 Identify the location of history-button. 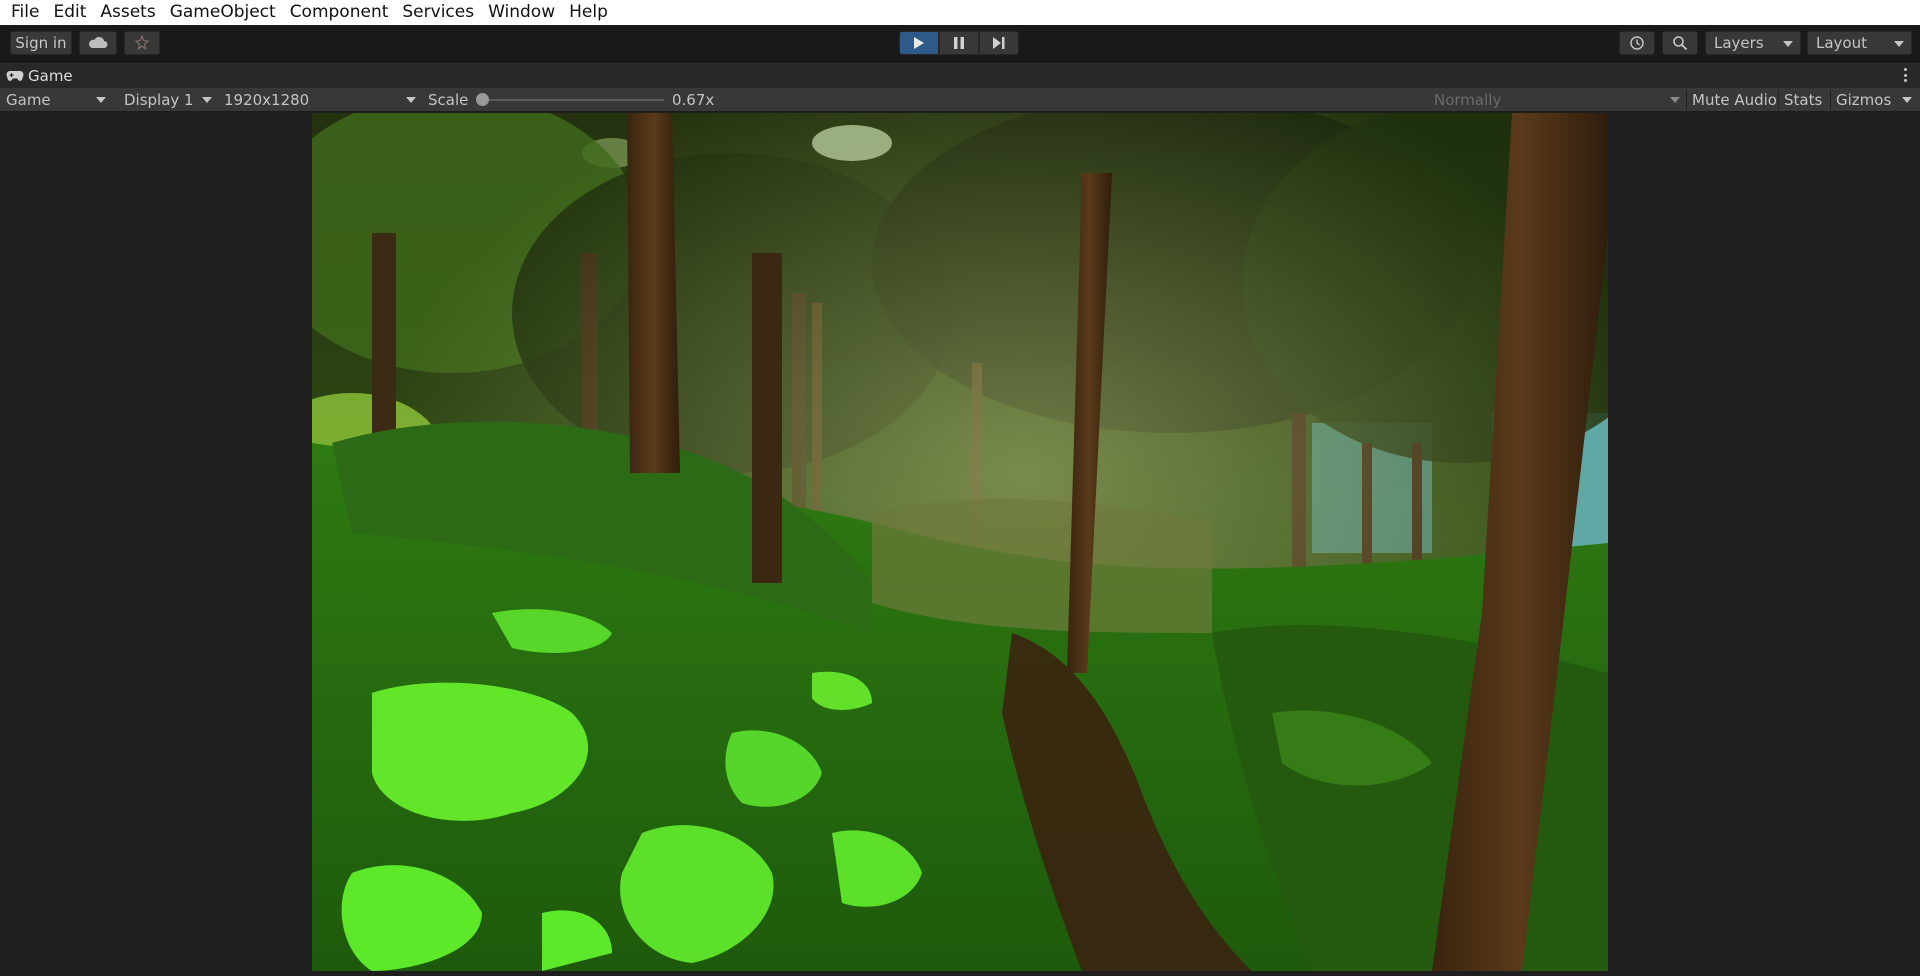
(1637, 43).